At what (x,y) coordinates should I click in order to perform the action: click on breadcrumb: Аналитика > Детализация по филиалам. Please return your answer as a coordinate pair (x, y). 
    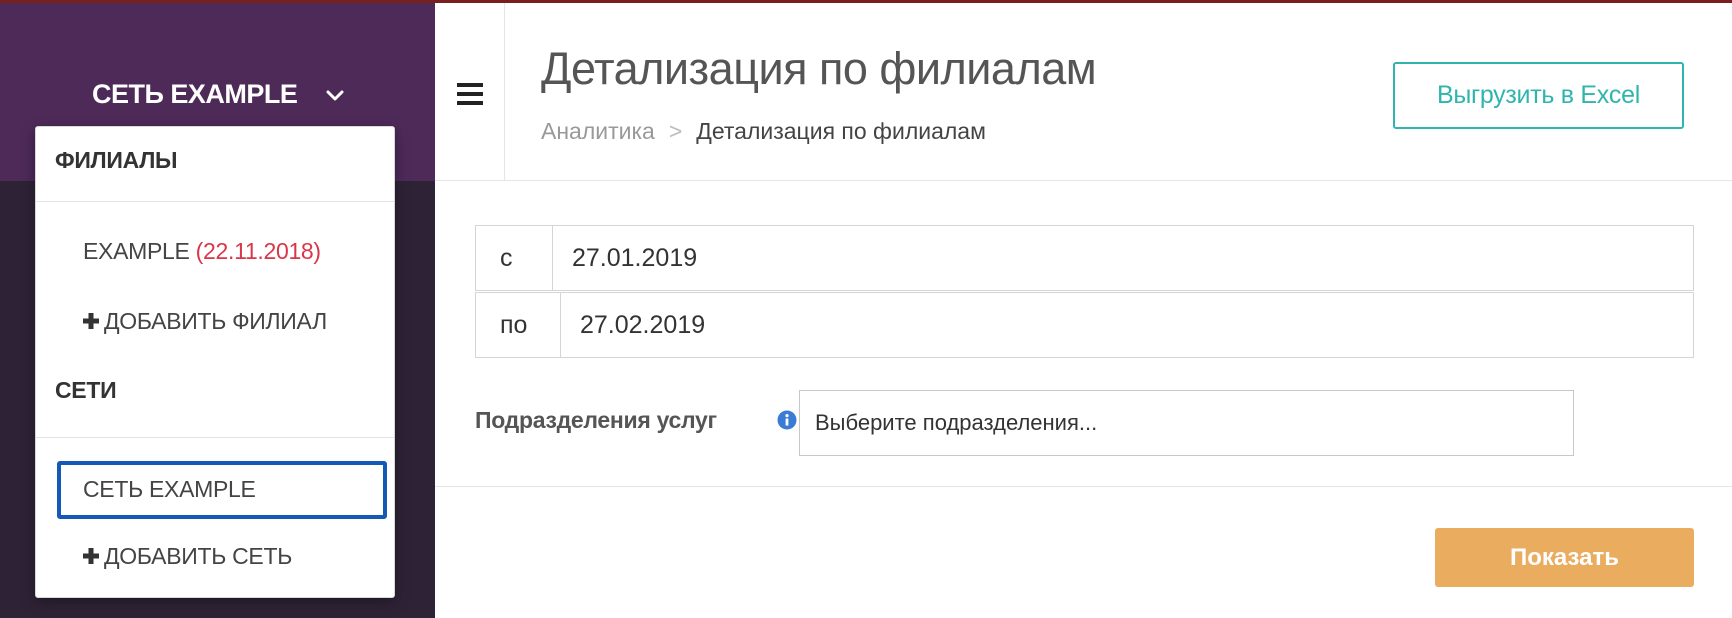
    Looking at the image, I should click on (763, 131).